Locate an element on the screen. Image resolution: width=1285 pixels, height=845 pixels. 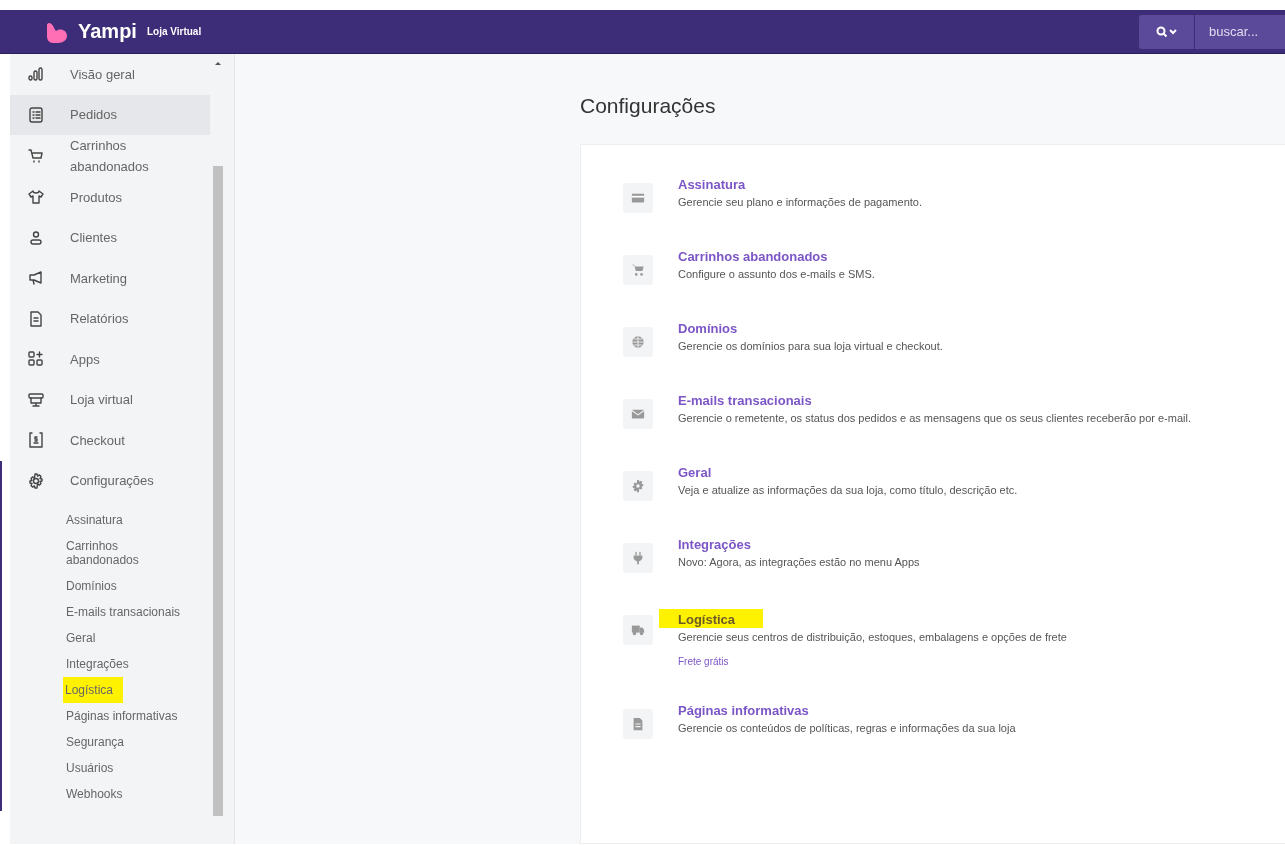
credit-card-icon is located at coordinates (638, 198).